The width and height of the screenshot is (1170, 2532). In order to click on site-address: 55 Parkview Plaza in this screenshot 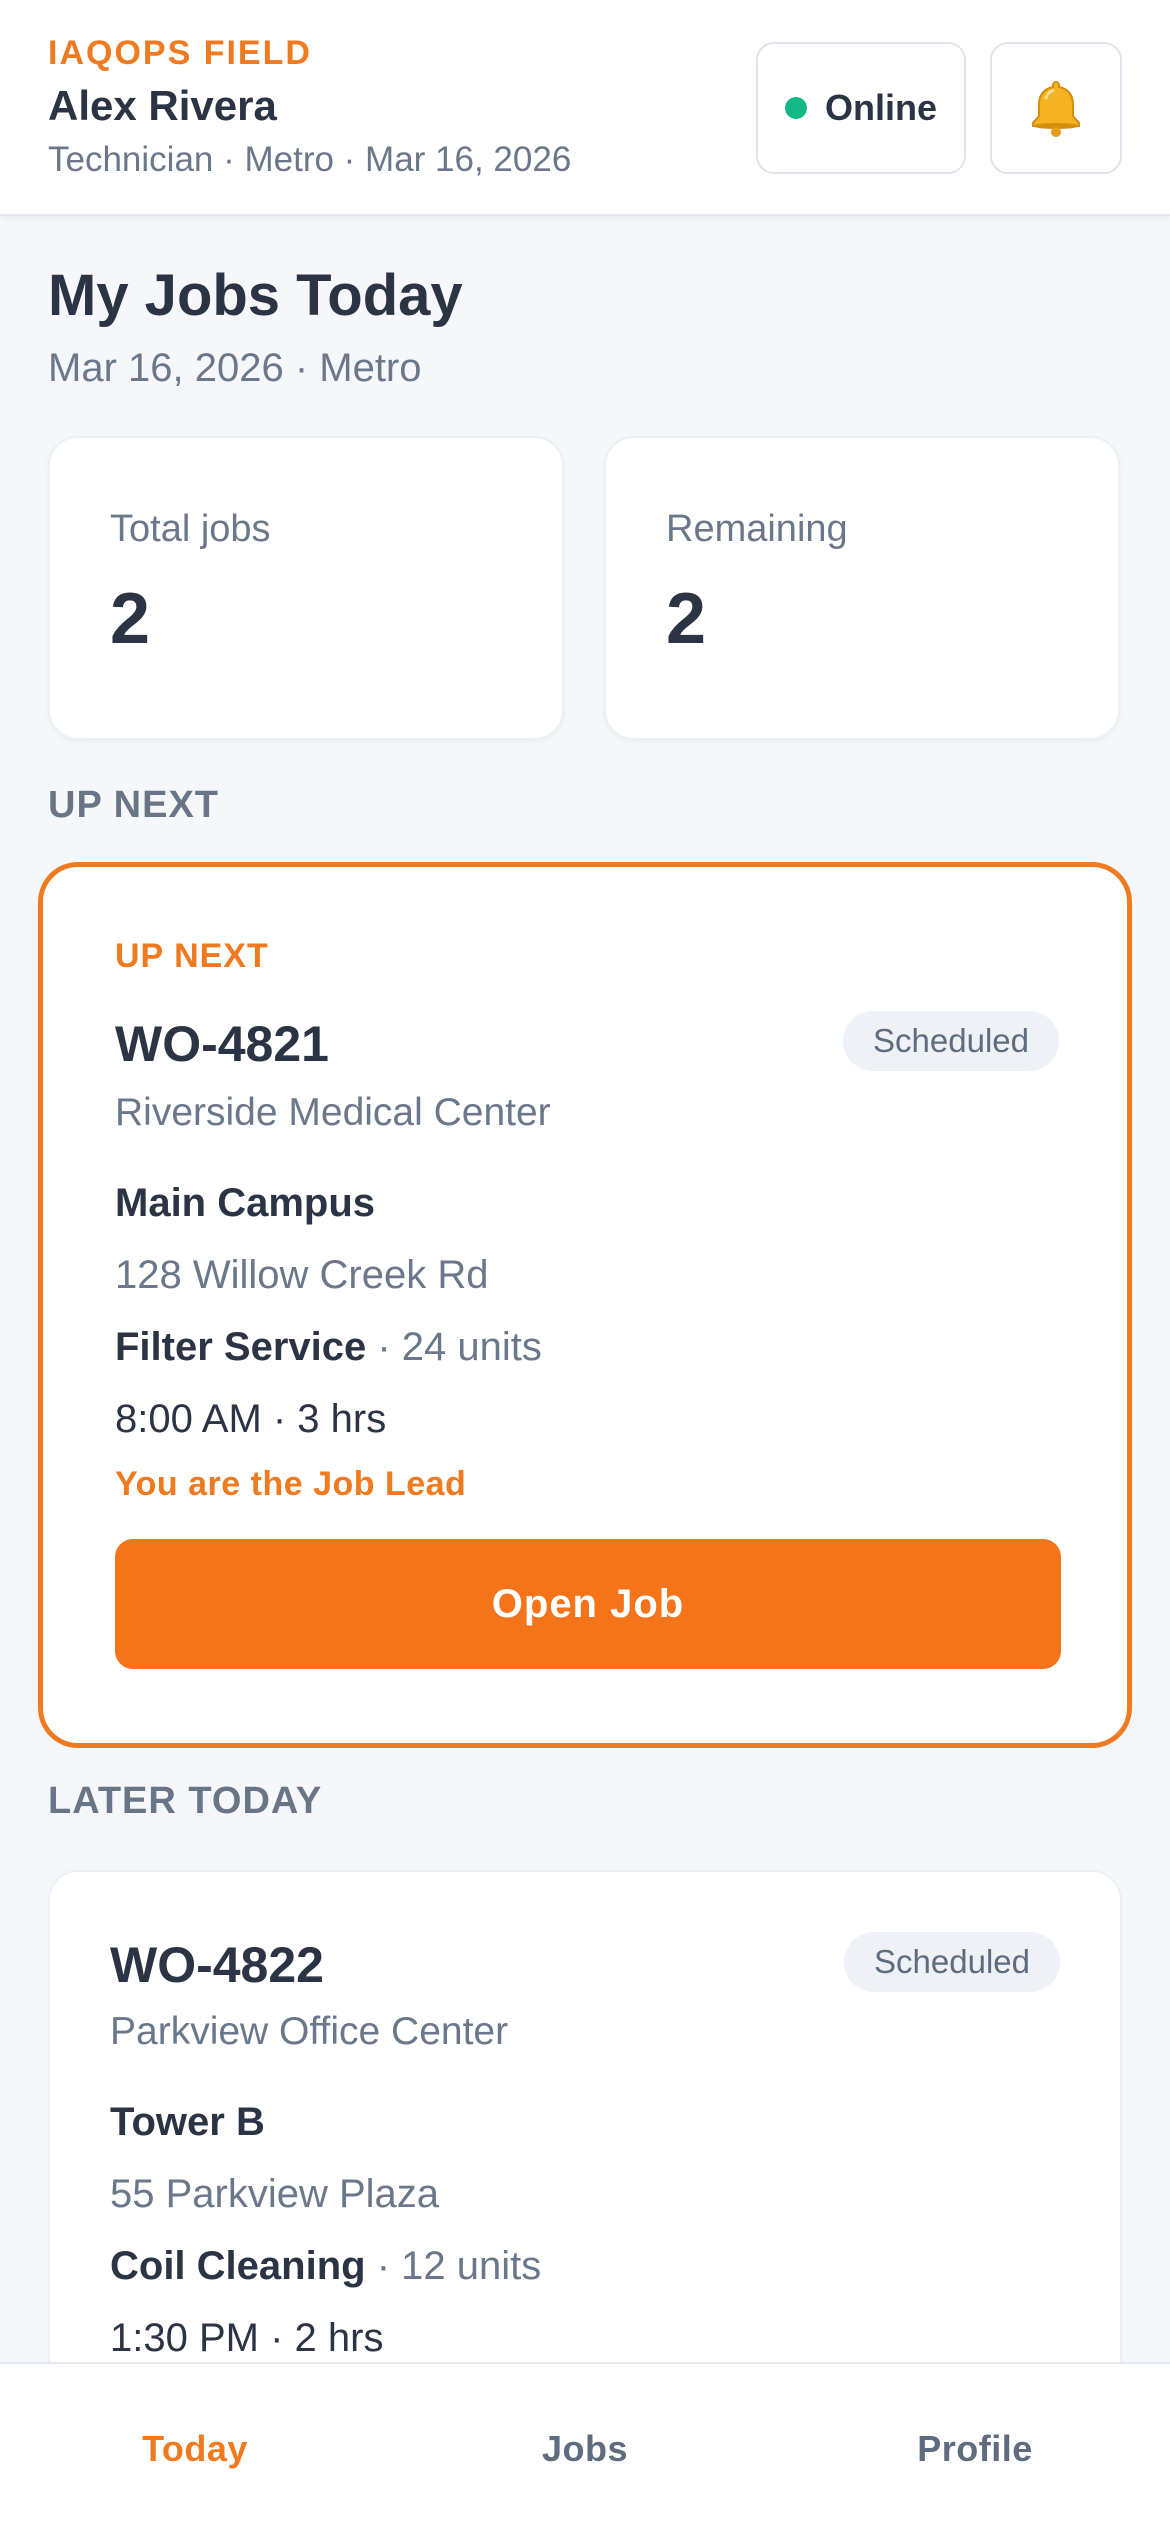, I will do `click(275, 2194)`.